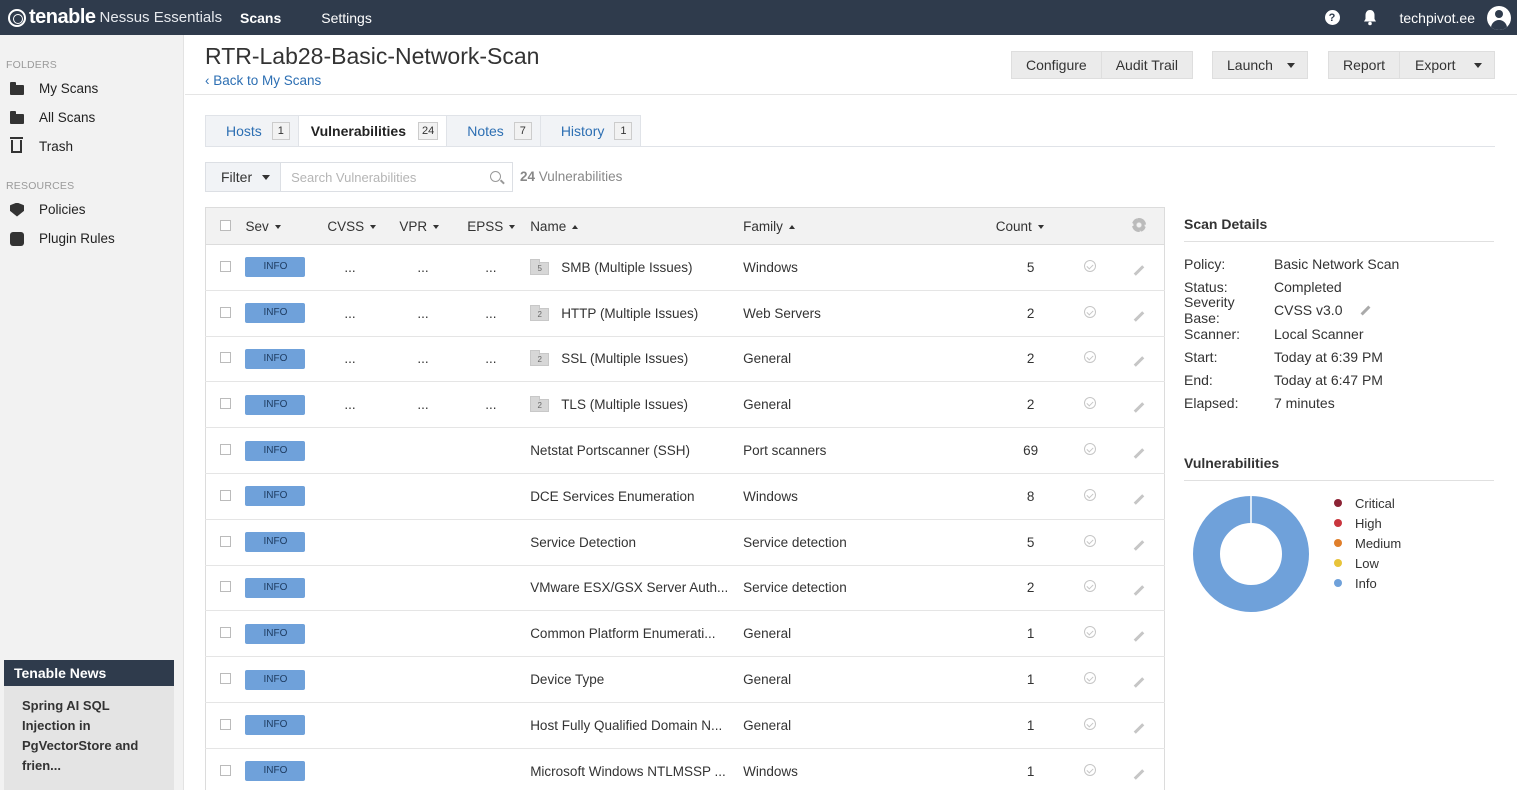 This screenshot has width=1517, height=790. Describe the element at coordinates (624, 358) in the screenshot. I see `vuln-name: SSL (Multiple Issues)` at that location.